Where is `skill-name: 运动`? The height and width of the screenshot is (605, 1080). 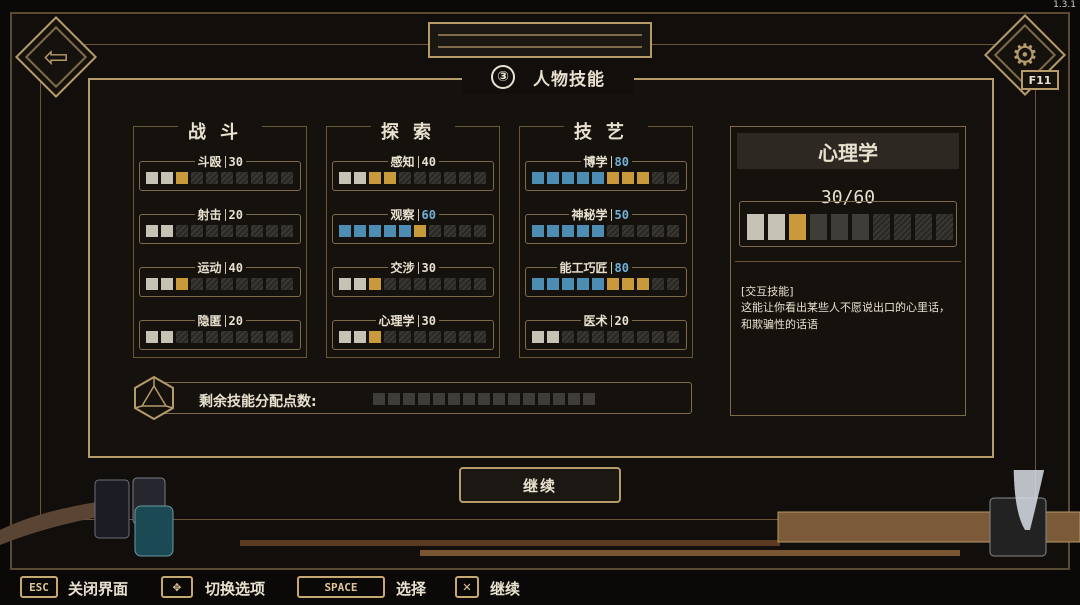
skill-name: 运动 is located at coordinates (209, 268).